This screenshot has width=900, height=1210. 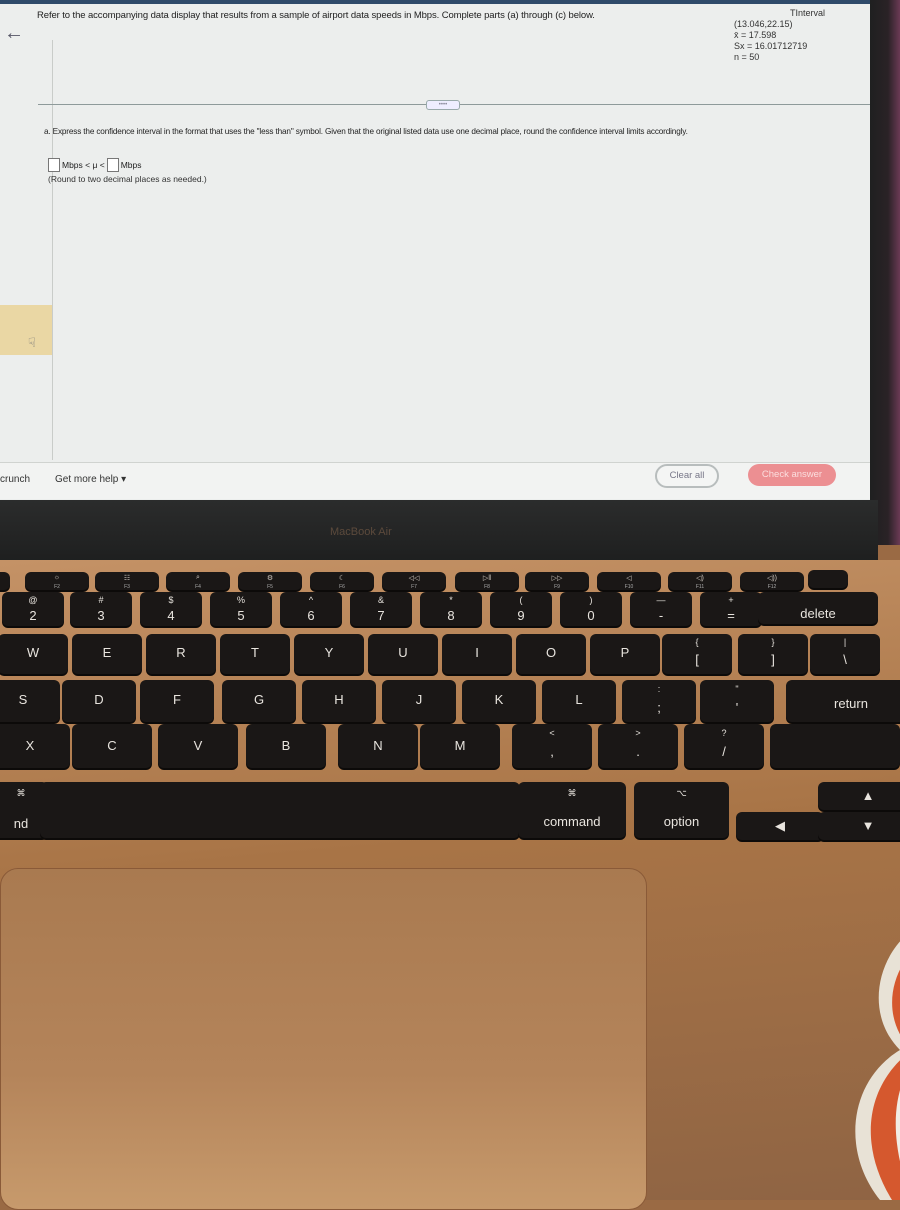 I want to click on key-e: E, so click(x=107, y=654).